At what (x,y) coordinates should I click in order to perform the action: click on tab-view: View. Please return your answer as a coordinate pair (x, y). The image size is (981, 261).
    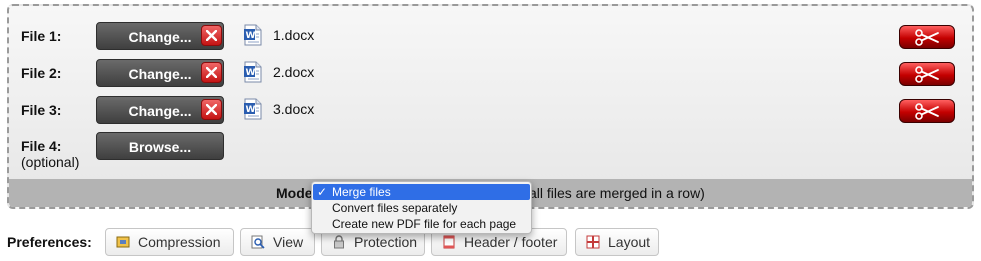
    Looking at the image, I should click on (277, 242).